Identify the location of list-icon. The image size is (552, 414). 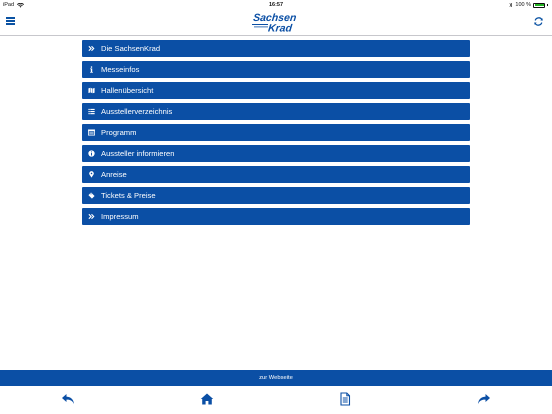
(91, 111).